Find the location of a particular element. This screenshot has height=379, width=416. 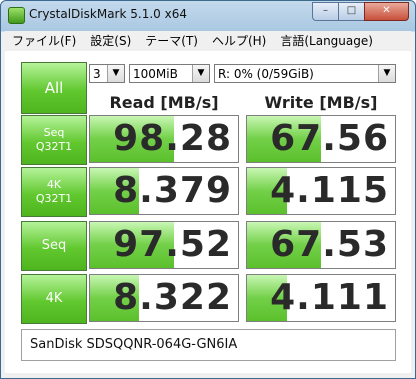

window-controls: – □ ✕ is located at coordinates (360, 11).